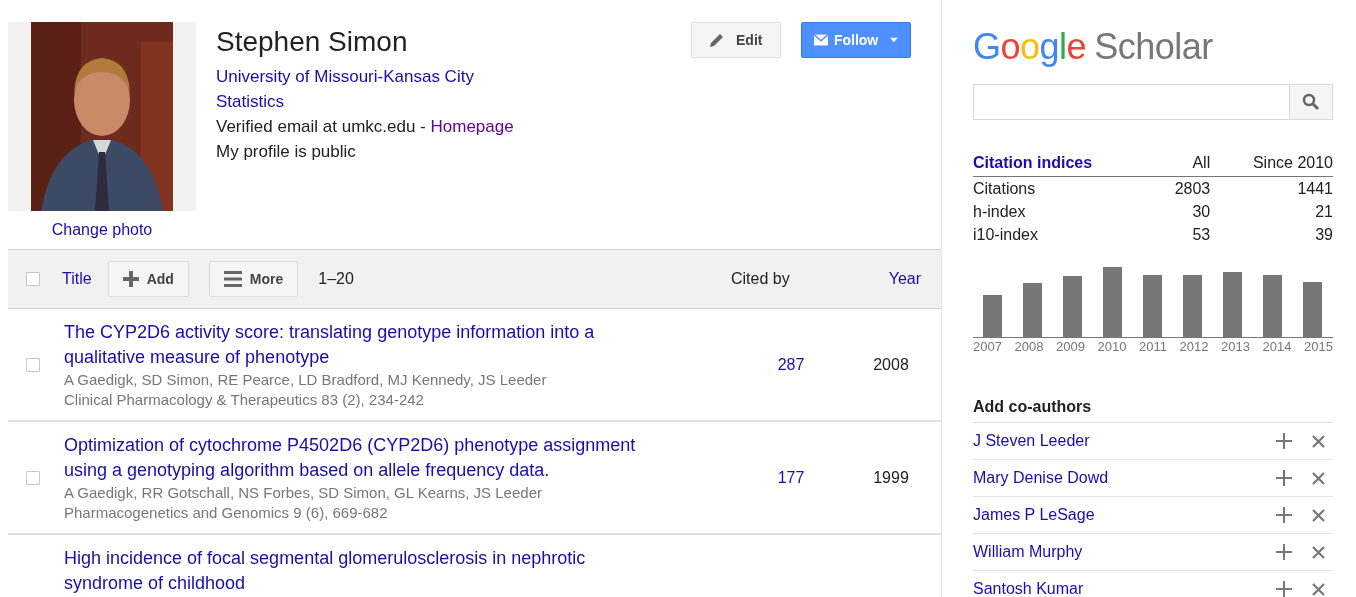 The height and width of the screenshot is (597, 1356). Describe the element at coordinates (1124, 478) in the screenshot. I see `coauthor-link: Mary Denise Dowd` at that location.